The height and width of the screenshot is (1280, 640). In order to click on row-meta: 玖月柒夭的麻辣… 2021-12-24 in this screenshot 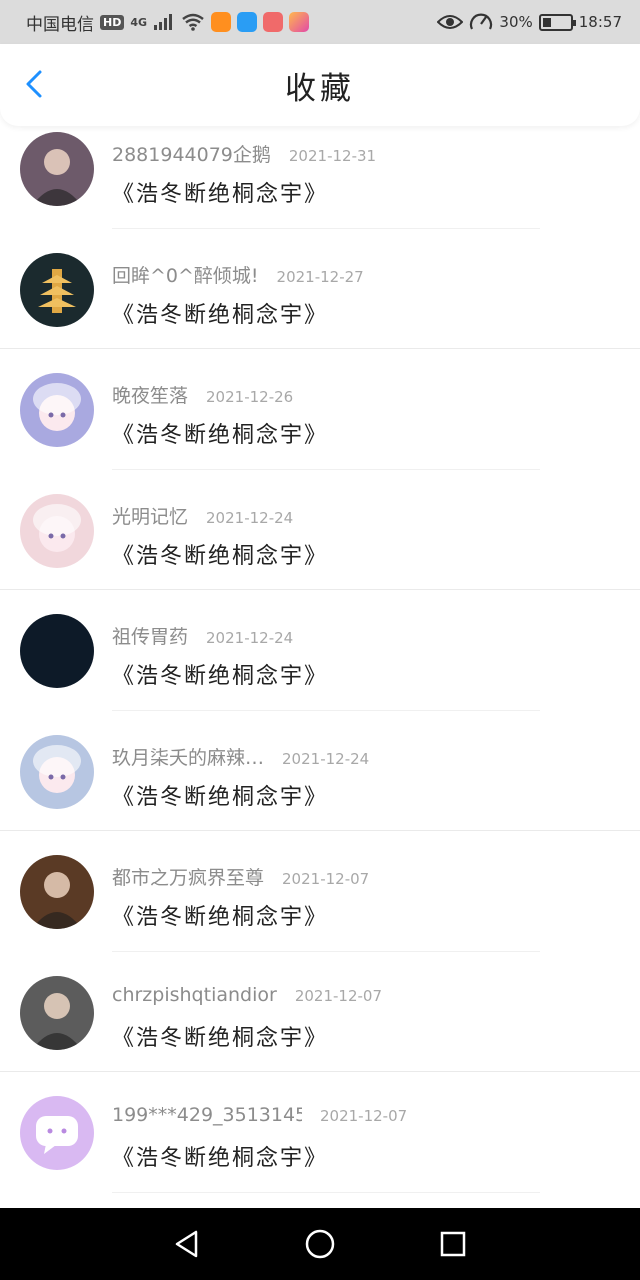, I will do `click(240, 756)`.